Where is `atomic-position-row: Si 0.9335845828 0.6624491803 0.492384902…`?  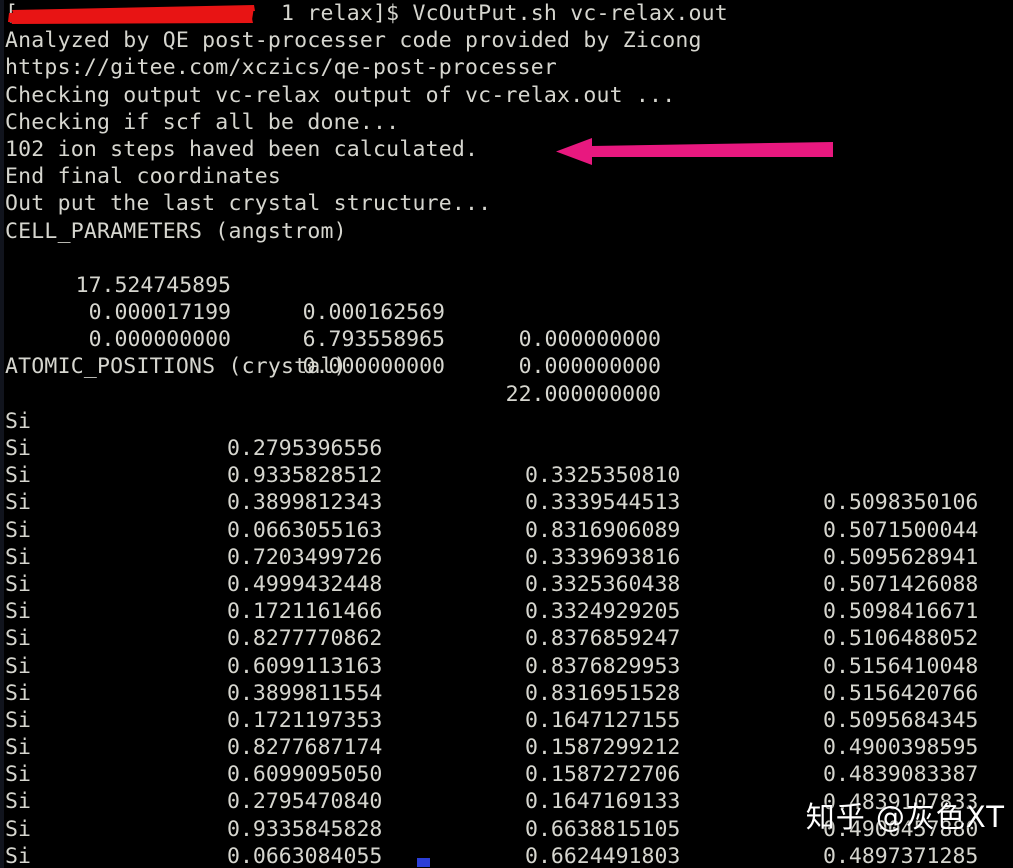 atomic-position-row: Si 0.9335845828 0.6624491803 0.492384902… is located at coordinates (509, 814).